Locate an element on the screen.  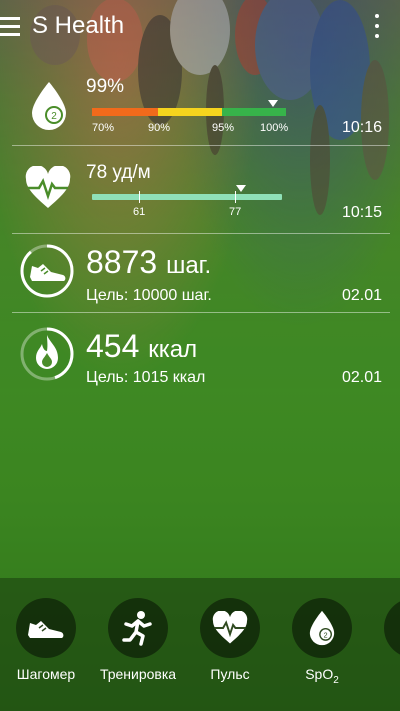
heart-rate-range-high: 77 is located at coordinates (235, 212).